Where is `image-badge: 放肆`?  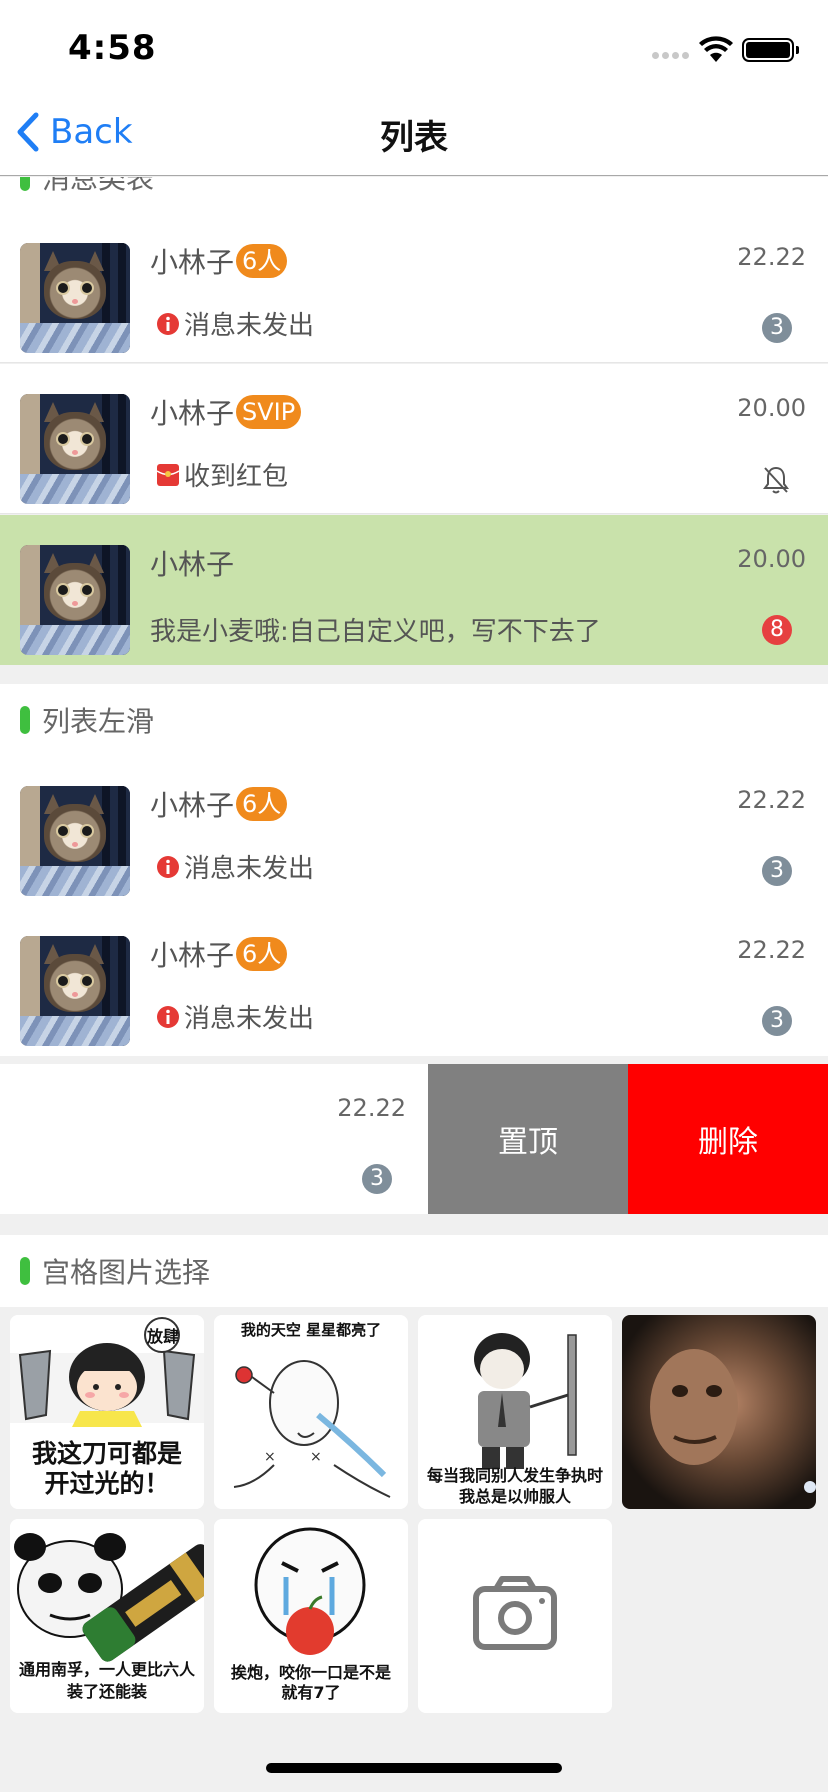 image-badge: 放肆 is located at coordinates (162, 1336).